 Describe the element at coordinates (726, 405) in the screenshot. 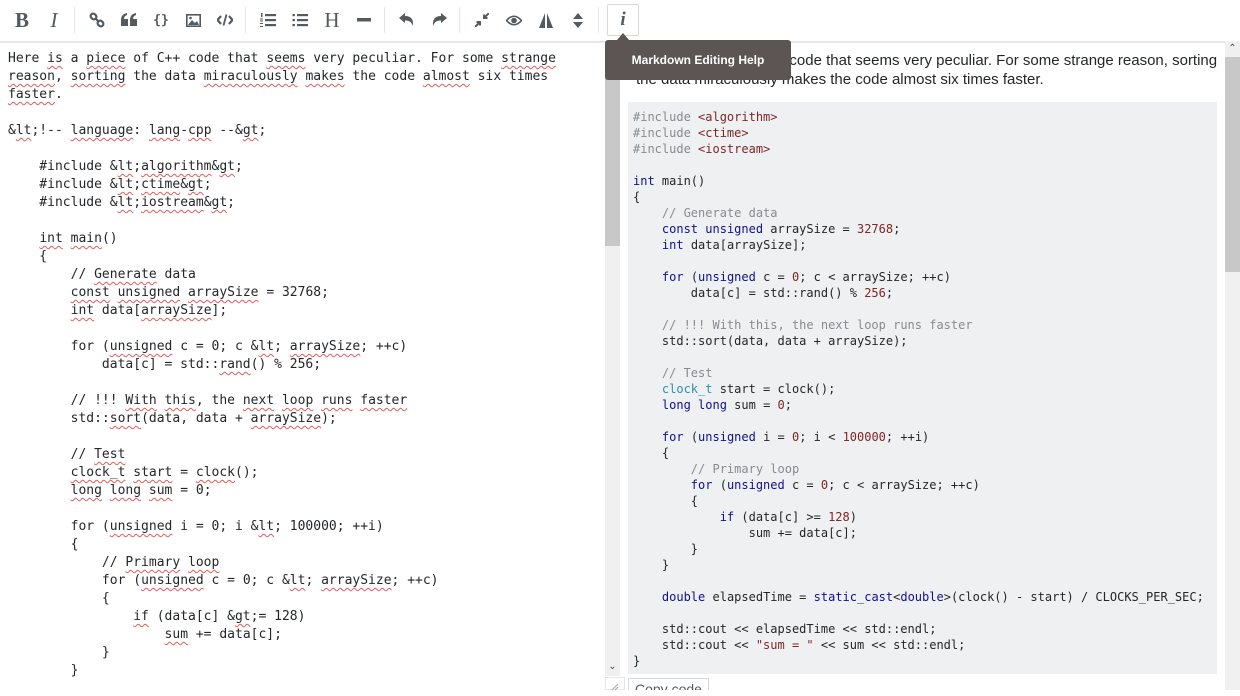

I see `code-line: long long sum = 0;` at that location.